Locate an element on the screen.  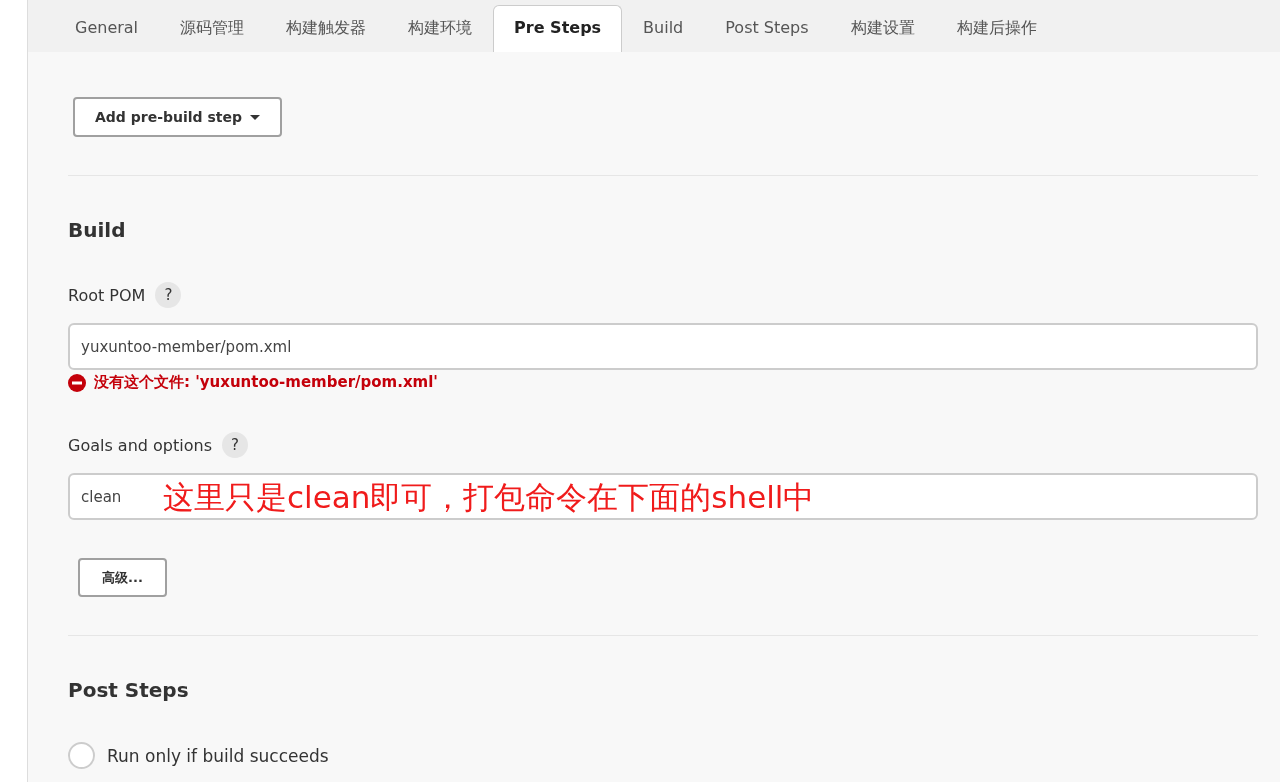
tab: Build is located at coordinates (663, 28).